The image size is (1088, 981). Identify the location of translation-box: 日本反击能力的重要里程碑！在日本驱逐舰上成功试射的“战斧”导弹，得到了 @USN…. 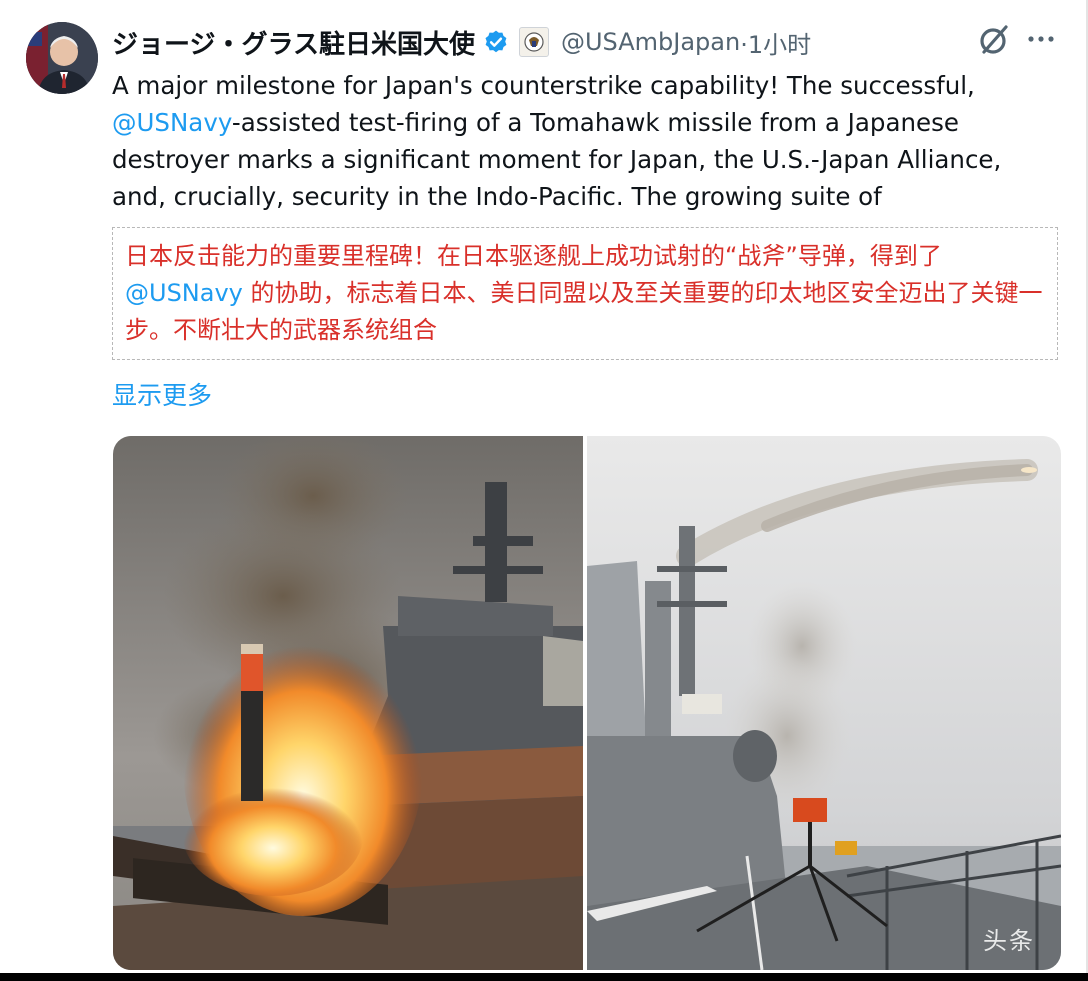
(585, 293).